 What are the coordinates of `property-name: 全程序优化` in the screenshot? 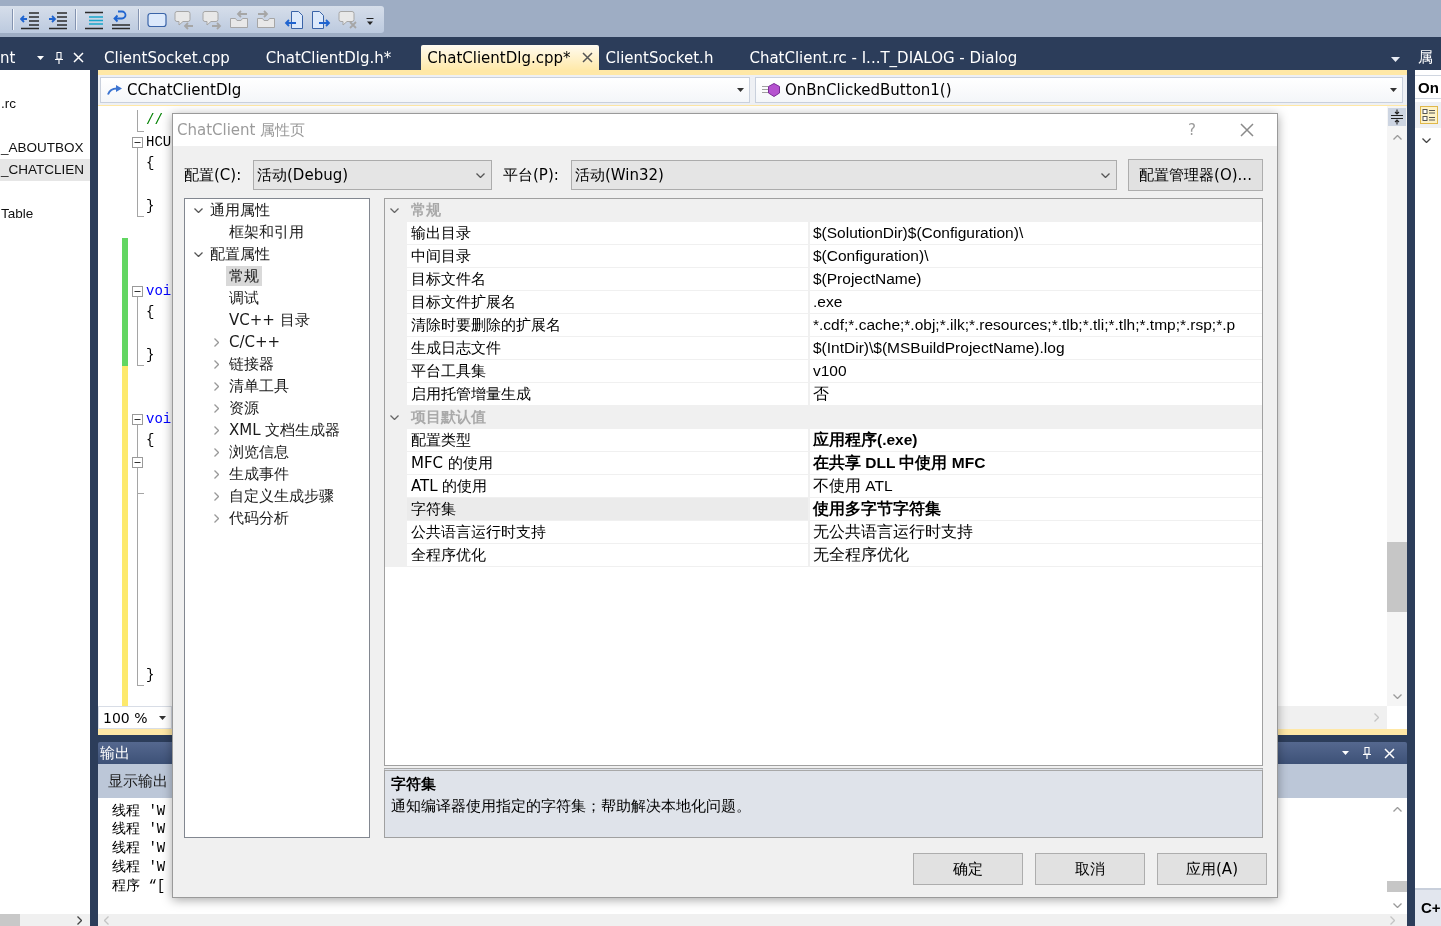 It's located at (607, 555).